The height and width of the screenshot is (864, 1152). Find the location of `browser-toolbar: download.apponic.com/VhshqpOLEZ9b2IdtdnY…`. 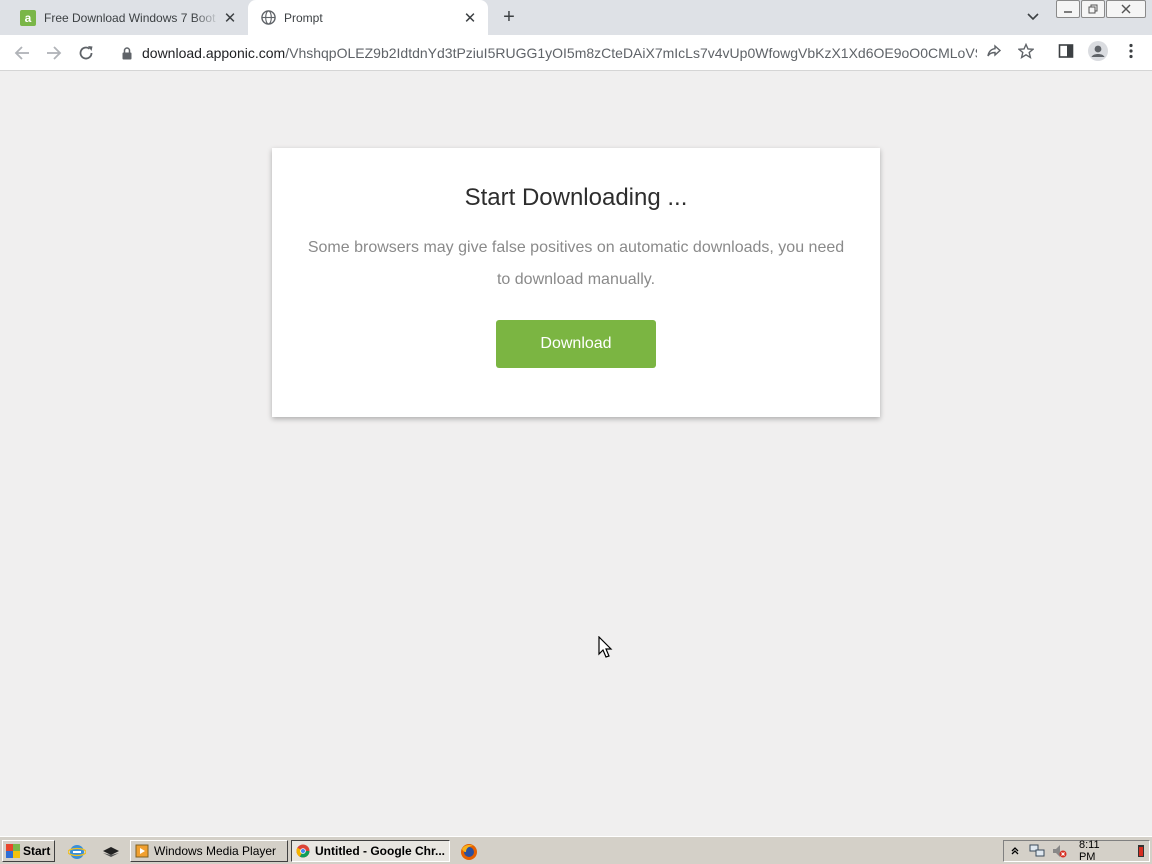

browser-toolbar: download.apponic.com/VhshqpOLEZ9b2IdtdnY… is located at coordinates (576, 53).